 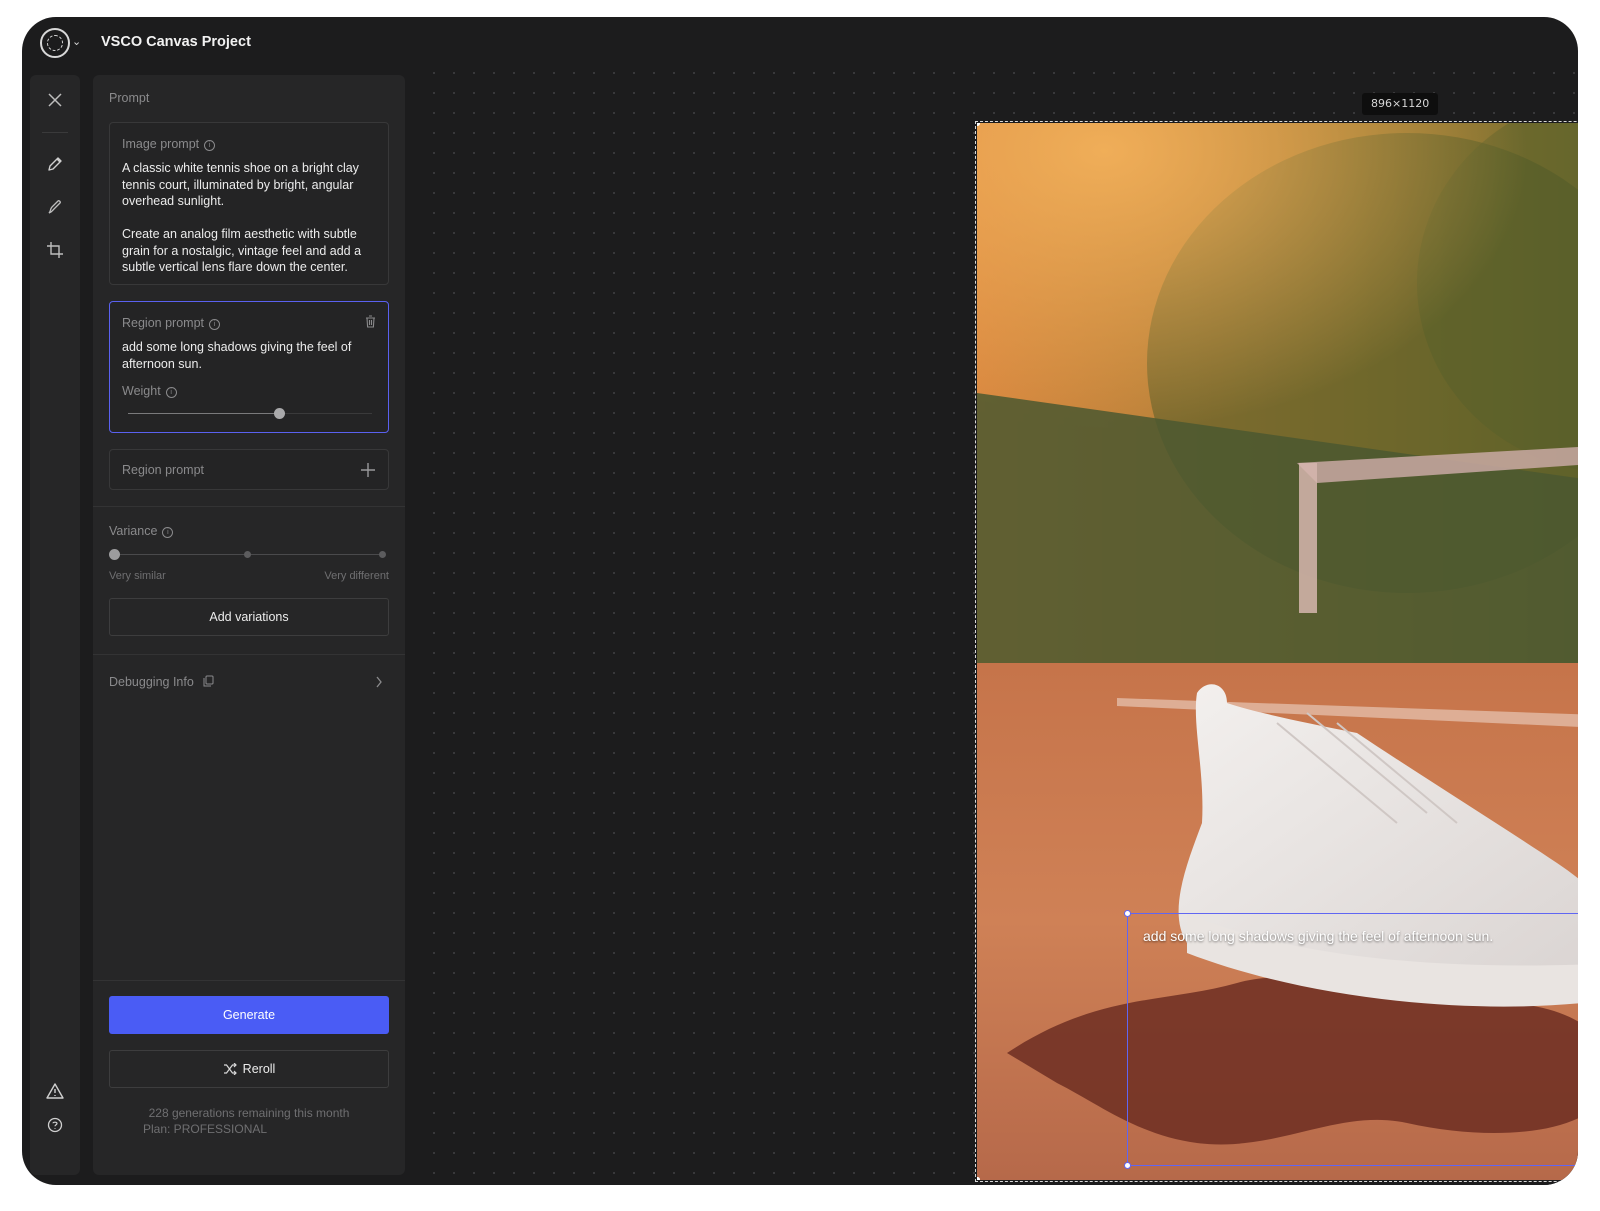 I want to click on reroll-button: Reroll, so click(x=249, y=1069).